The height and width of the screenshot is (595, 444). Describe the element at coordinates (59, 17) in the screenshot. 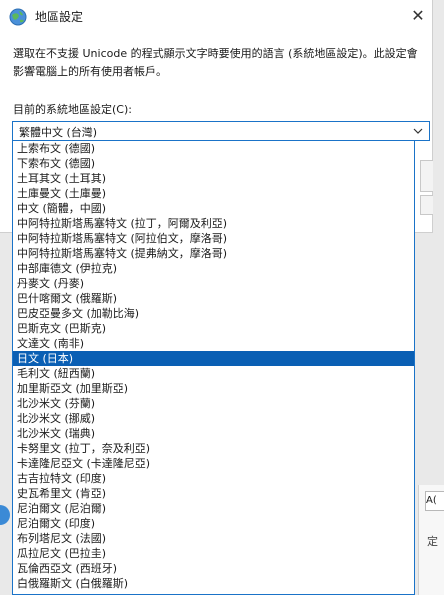

I see `dialog-title: 地區設定` at that location.